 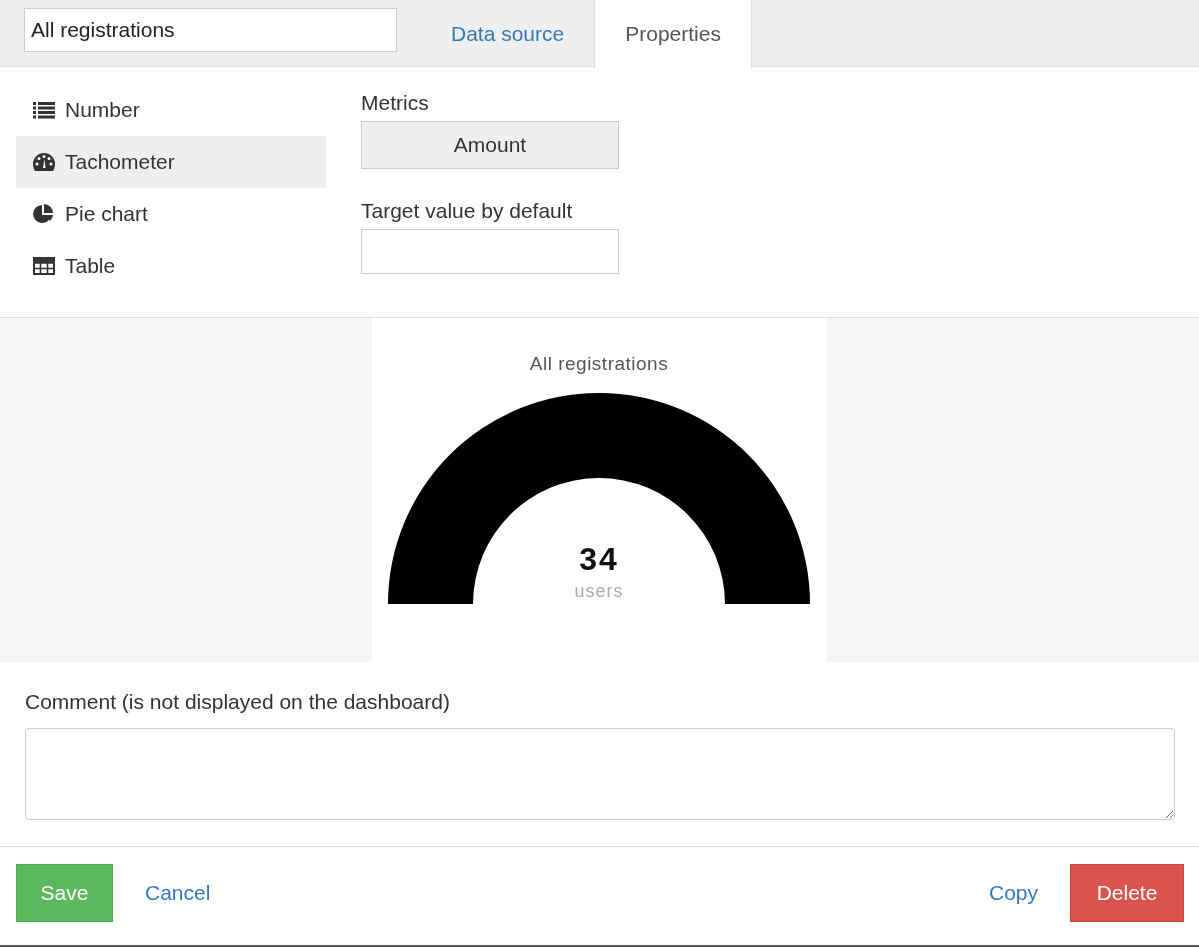 What do you see at coordinates (44, 214) in the screenshot?
I see `pie-chart-icon` at bounding box center [44, 214].